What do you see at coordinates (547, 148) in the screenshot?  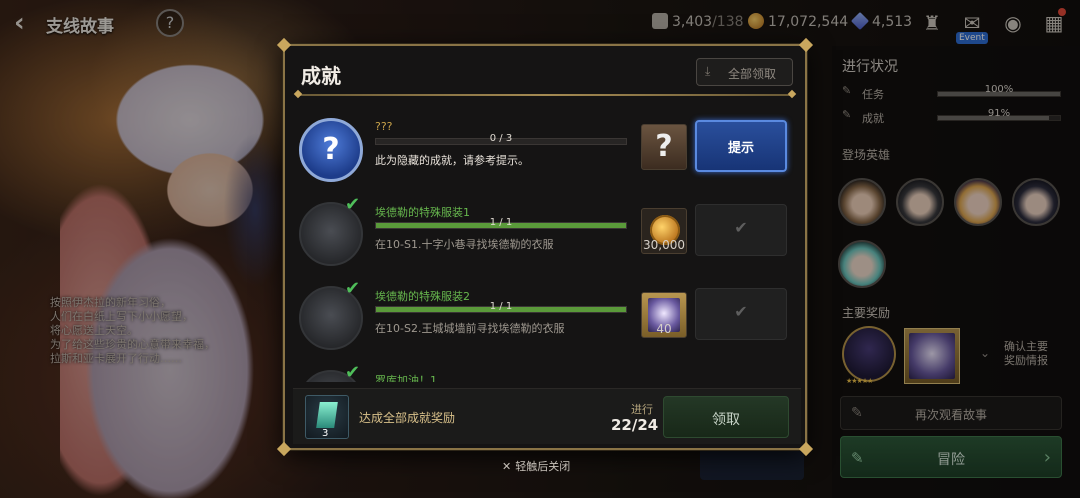 I see `achievement-row: ? ??? 0 / 3 此为隐藏的成就，请参考提示。 ? 提示` at bounding box center [547, 148].